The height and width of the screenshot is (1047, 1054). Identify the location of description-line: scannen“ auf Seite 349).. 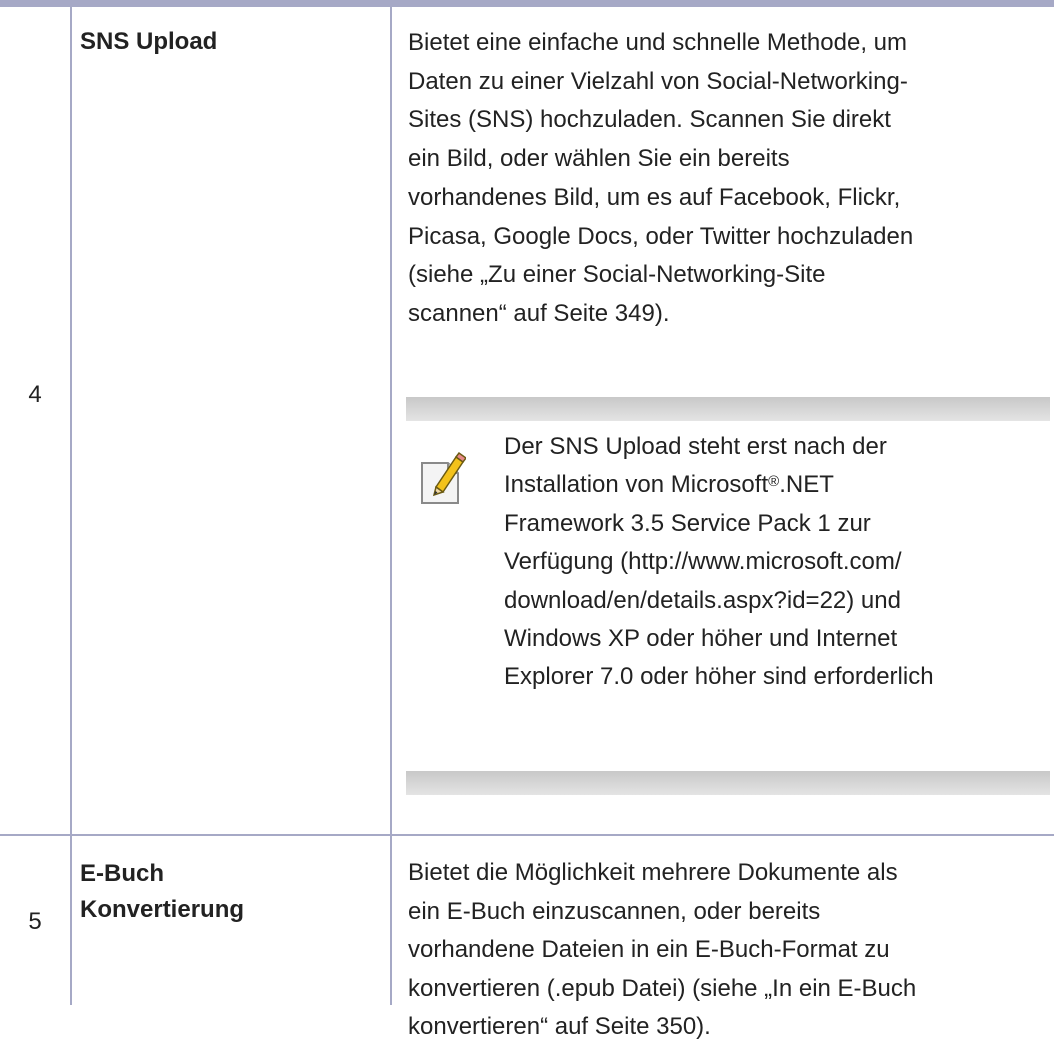
(539, 313).